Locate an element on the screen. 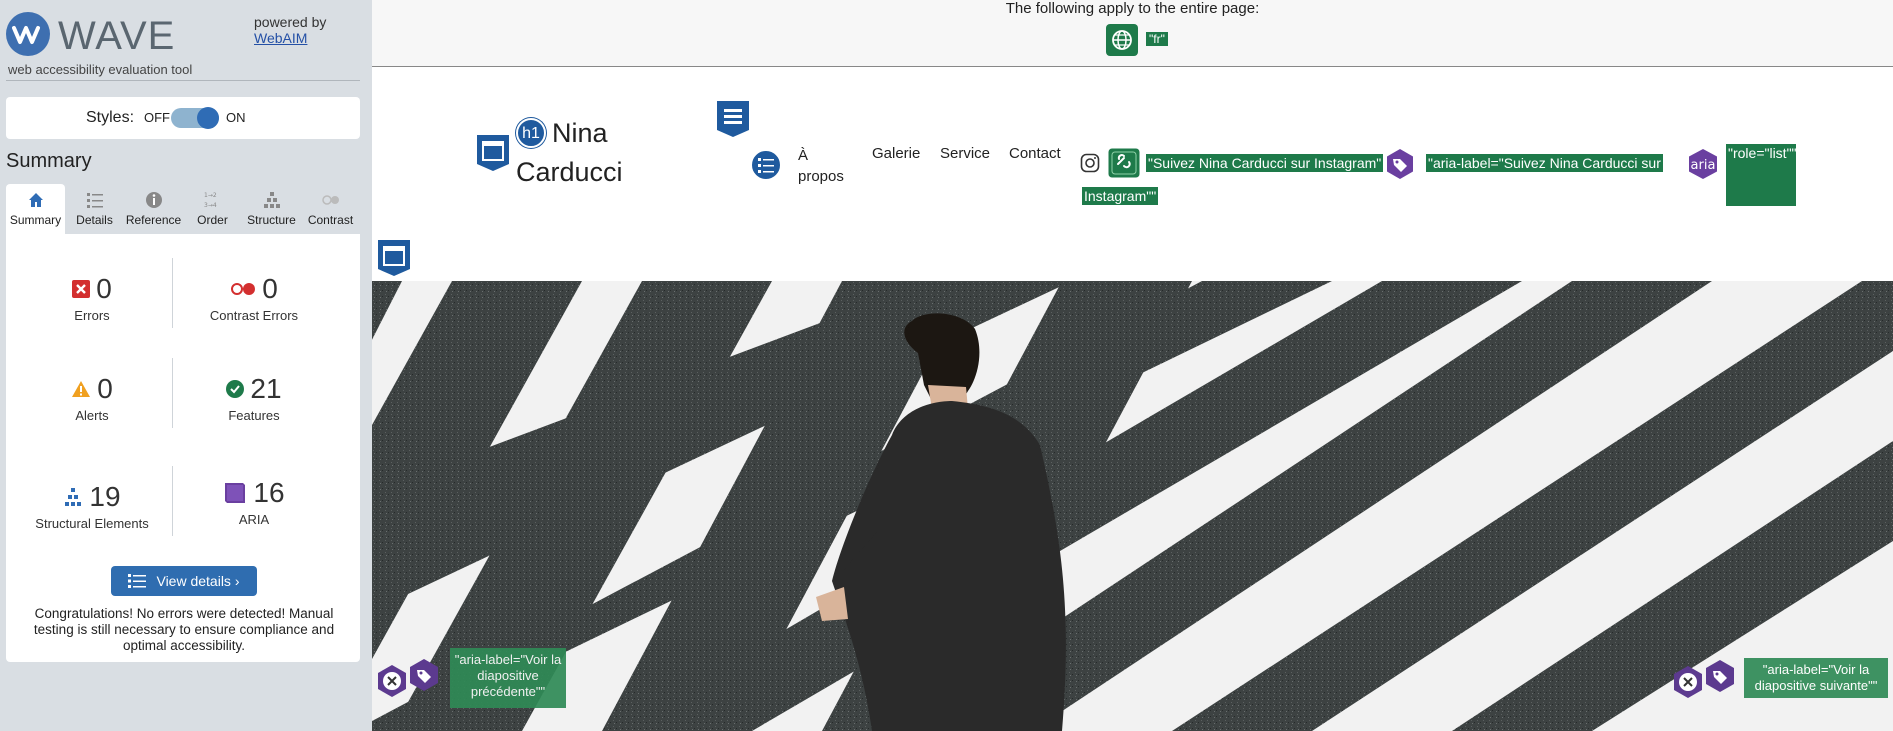  nav-apropos-line2: propos is located at coordinates (821, 176).